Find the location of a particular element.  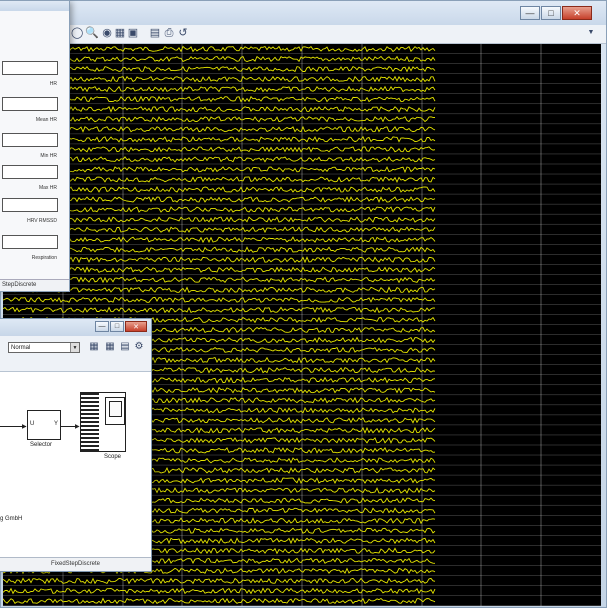

selector-label: Selector is located at coordinates (41, 445).